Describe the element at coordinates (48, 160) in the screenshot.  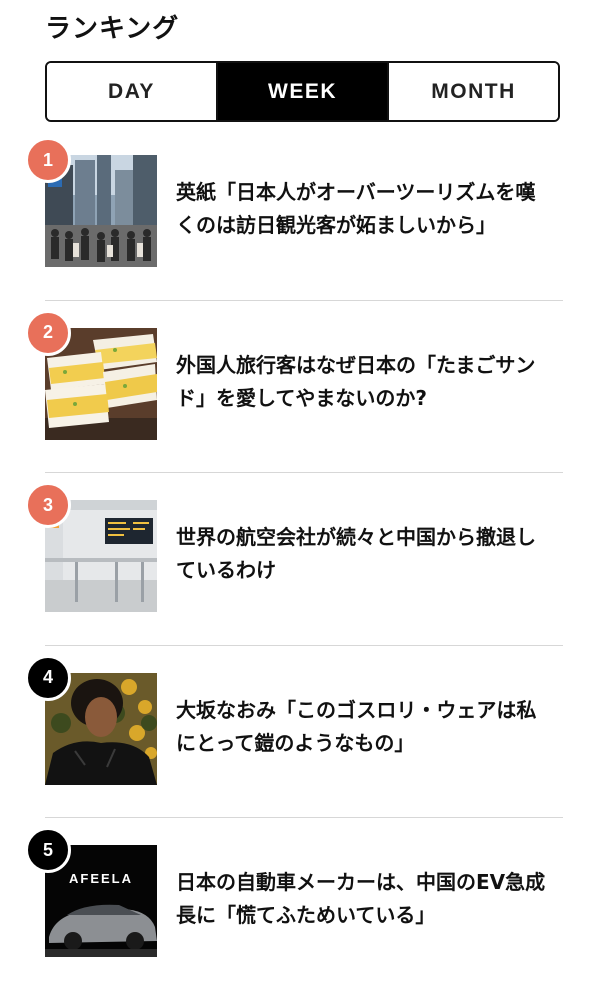
I see `rank-badge: 1` at that location.